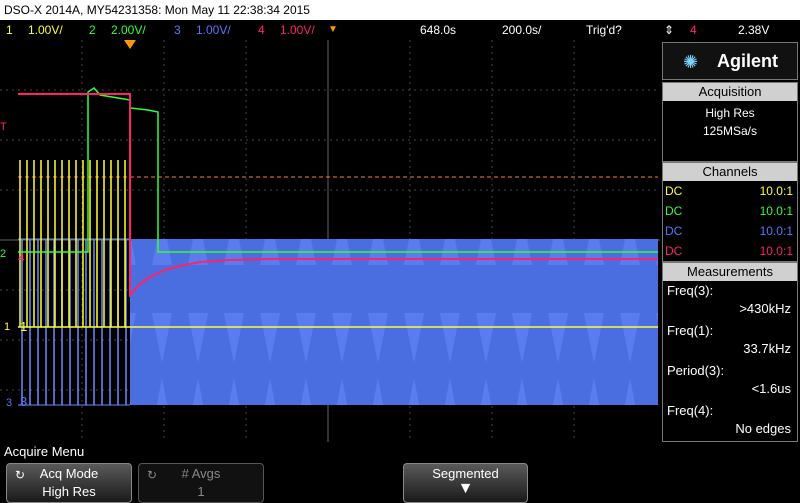 The width and height of the screenshot is (800, 503). What do you see at coordinates (729, 251) in the screenshot?
I see `channel-row-4: DC 10.0:1` at bounding box center [729, 251].